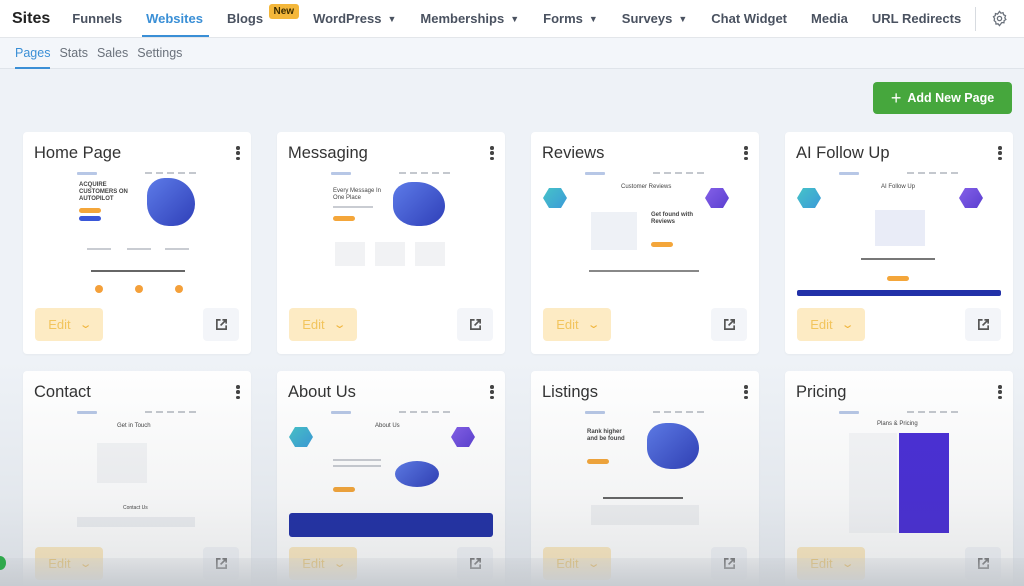 The width and height of the screenshot is (1024, 586). What do you see at coordinates (73, 53) in the screenshot?
I see `tab-stats: Stats` at bounding box center [73, 53].